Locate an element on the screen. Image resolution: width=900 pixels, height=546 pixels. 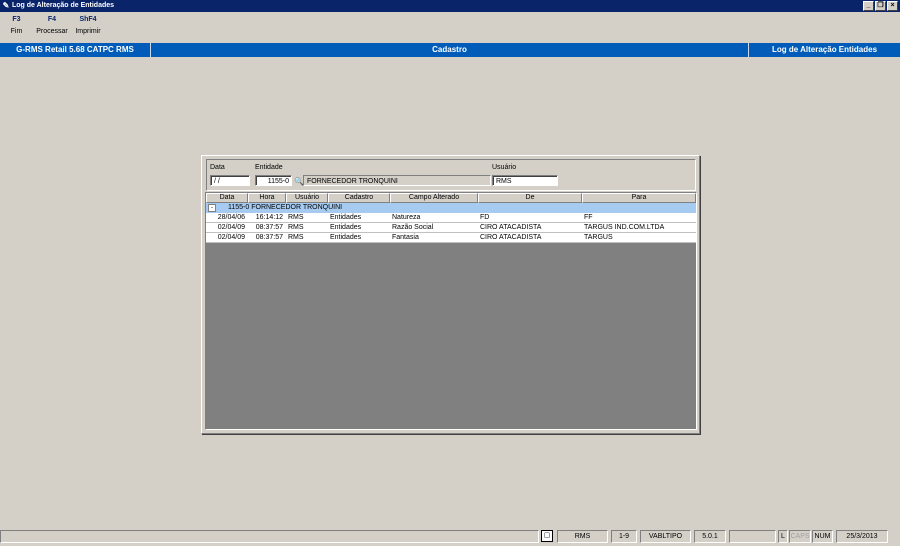
fkey-f3: F3 is located at coordinates (16, 19).